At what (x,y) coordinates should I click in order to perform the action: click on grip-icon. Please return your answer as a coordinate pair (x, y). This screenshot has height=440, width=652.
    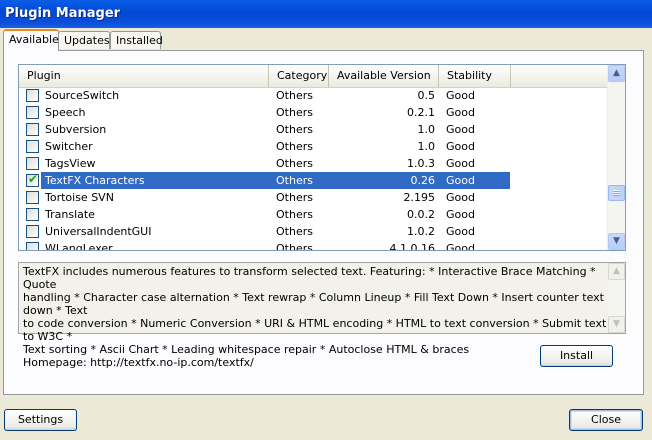
    Looking at the image, I should click on (616, 193).